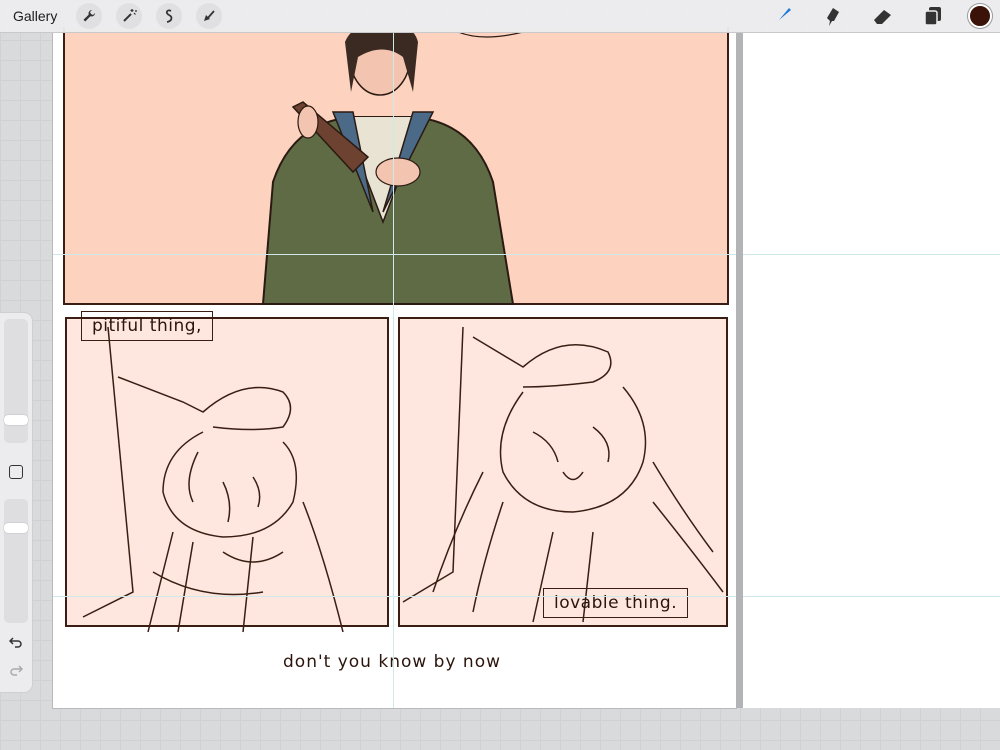 The width and height of the screenshot is (1000, 750). I want to click on caption-left: pitiful thing,, so click(147, 326).